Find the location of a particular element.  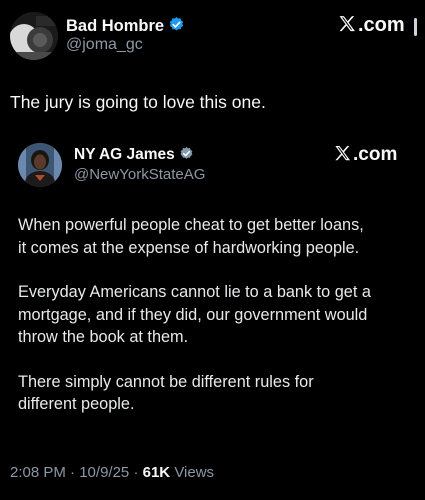

author-avatar is located at coordinates (34, 36).